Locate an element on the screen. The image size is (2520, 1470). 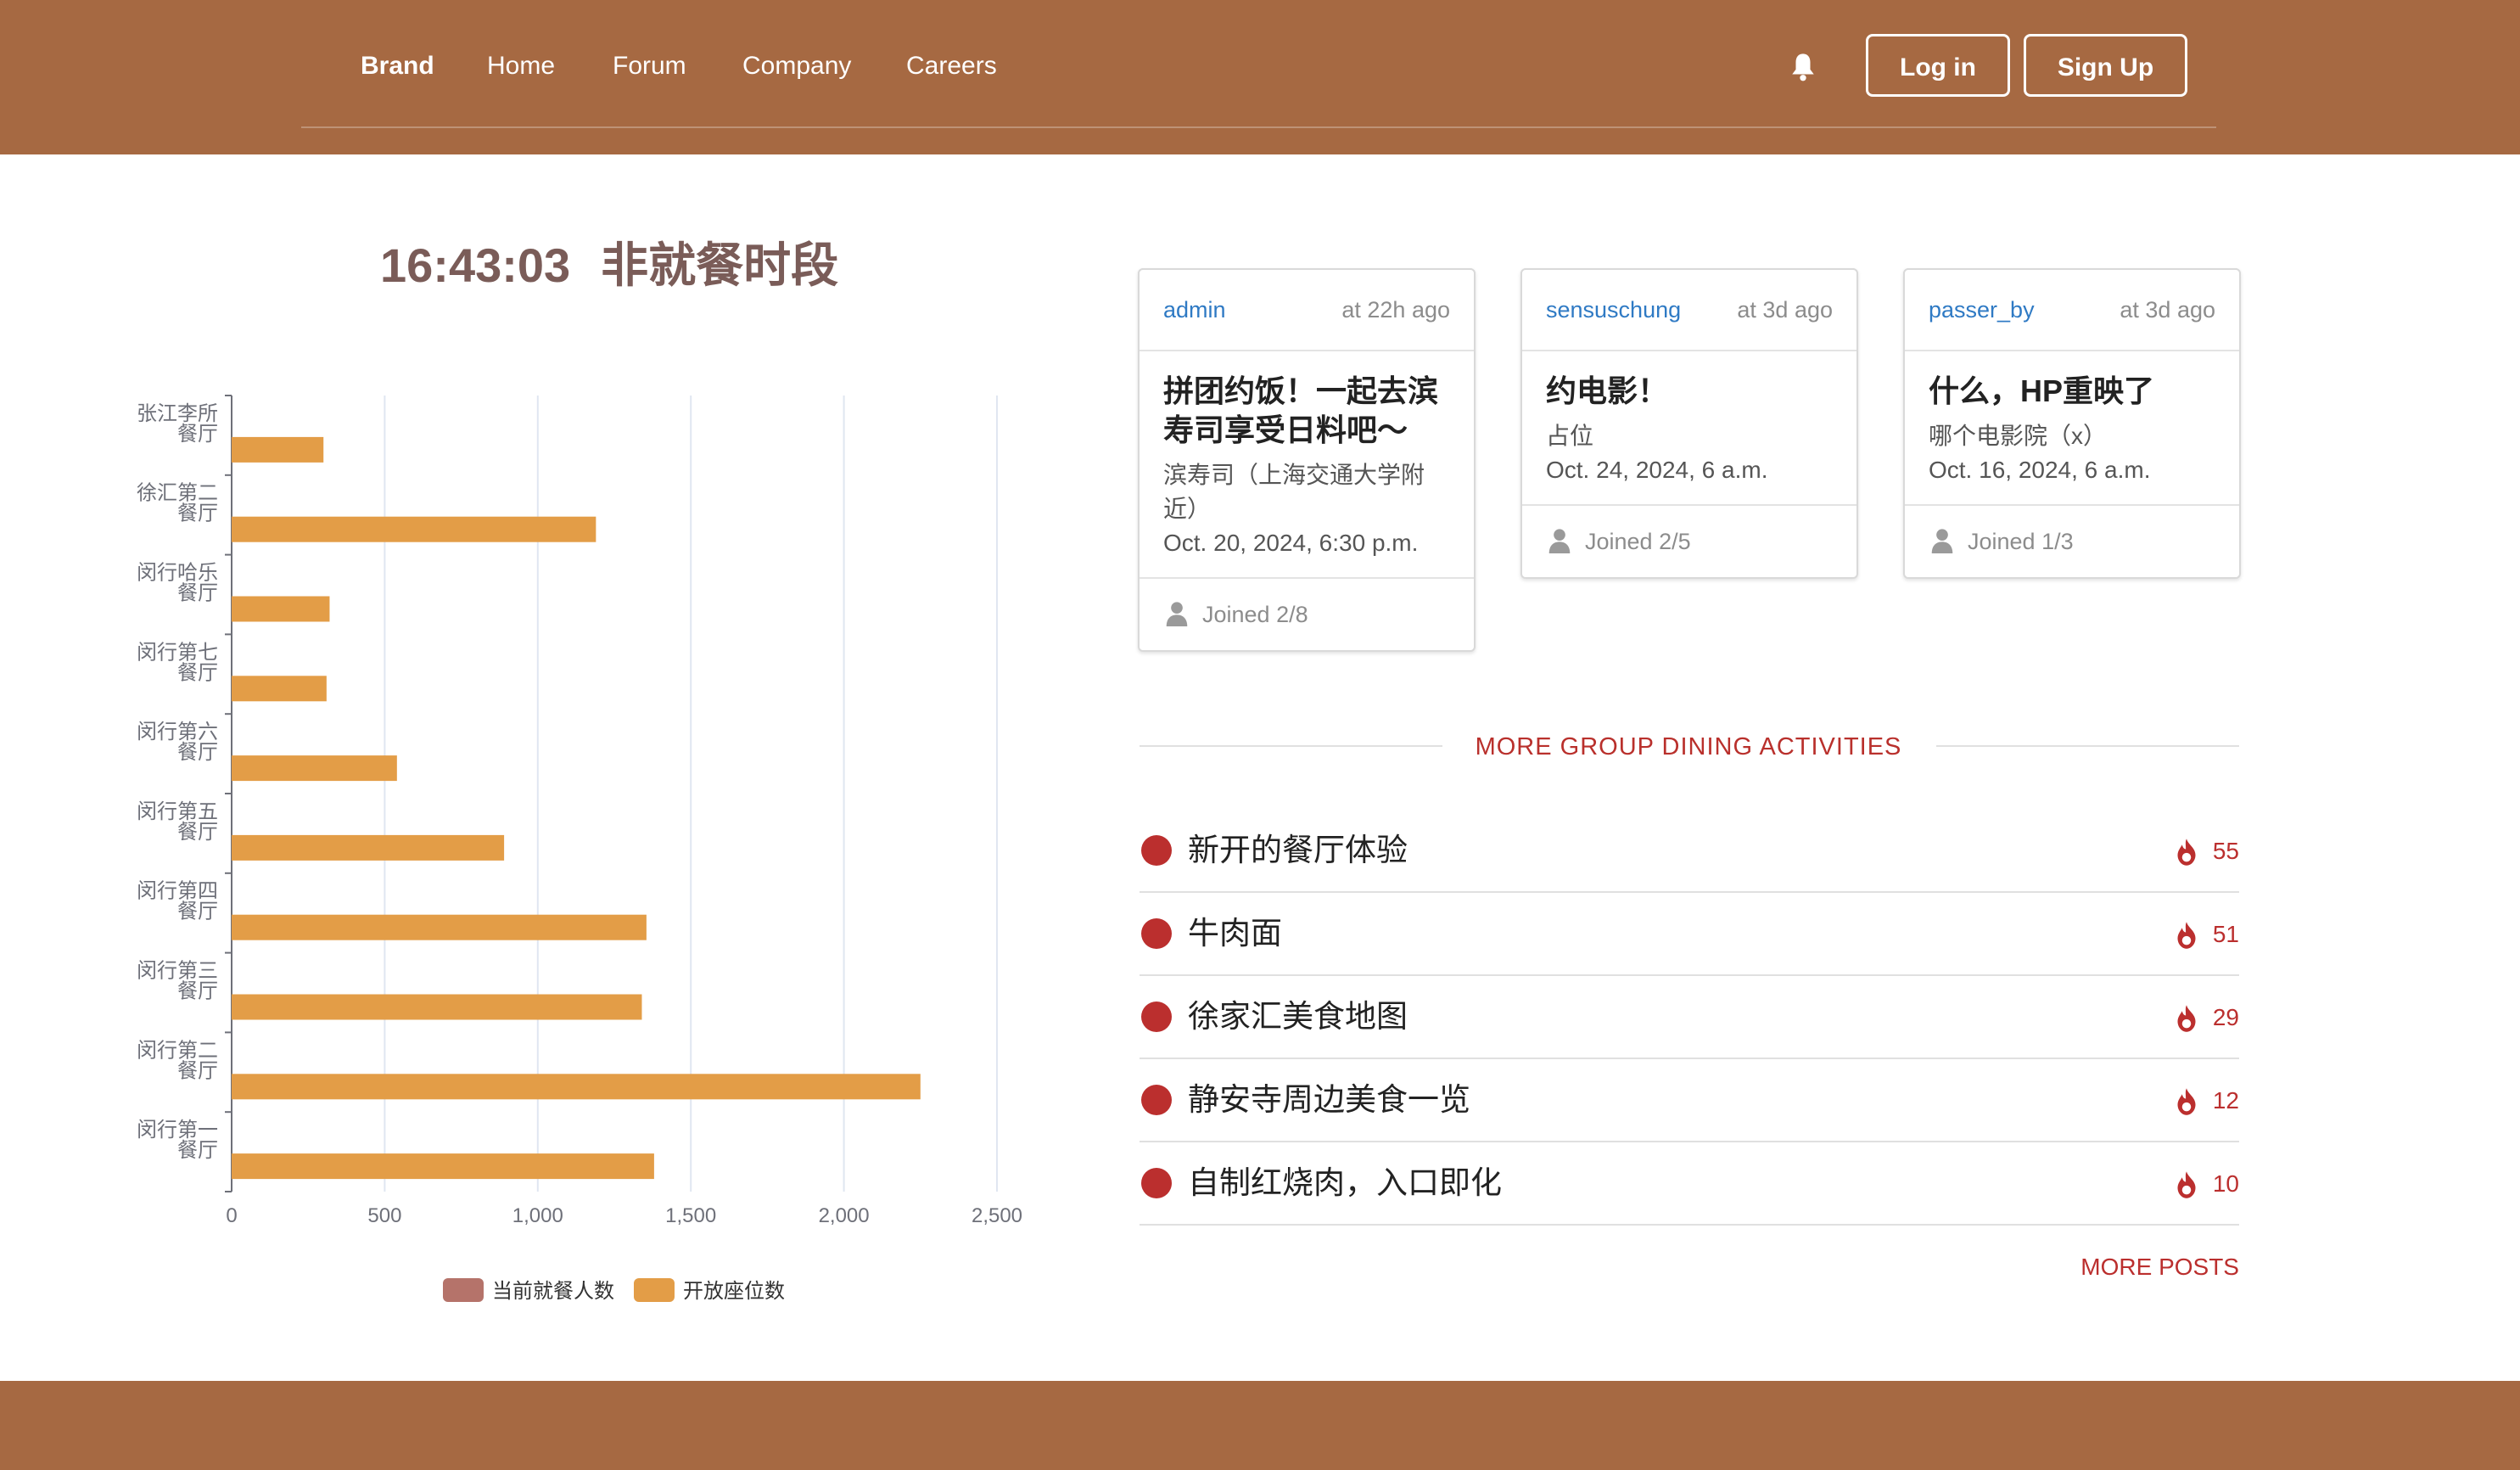
chart-category-label: 闵行哈乐 is located at coordinates (178, 573).